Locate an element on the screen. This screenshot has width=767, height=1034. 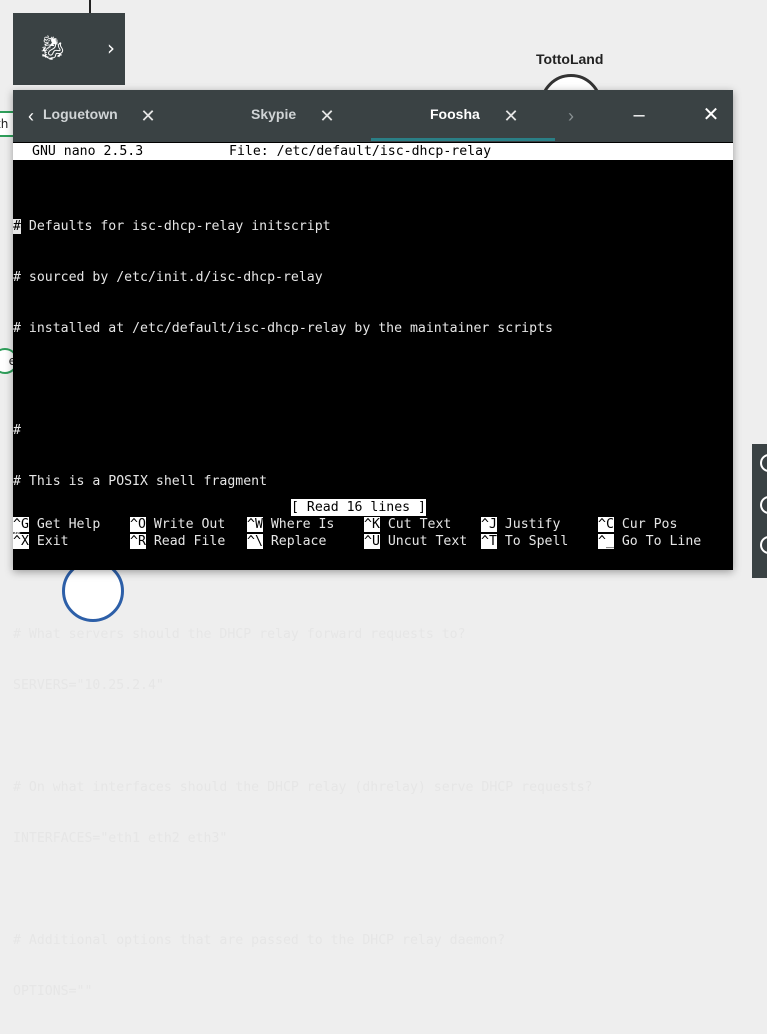
right-tool-panel is located at coordinates (759, 511).